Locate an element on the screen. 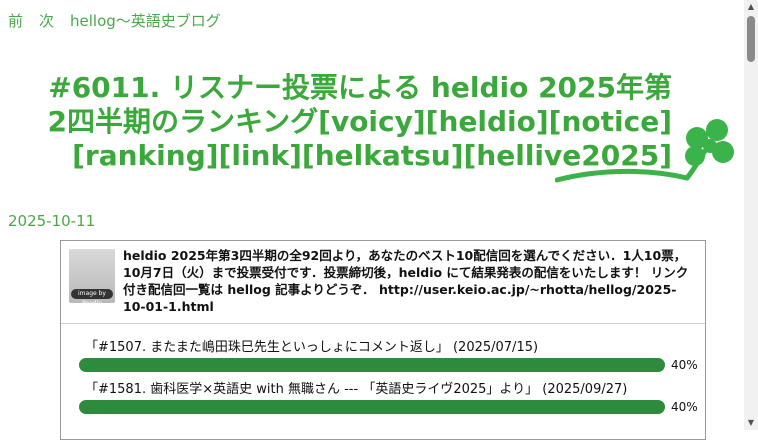  arrow-down-icon: ▼ is located at coordinates (751, 423).